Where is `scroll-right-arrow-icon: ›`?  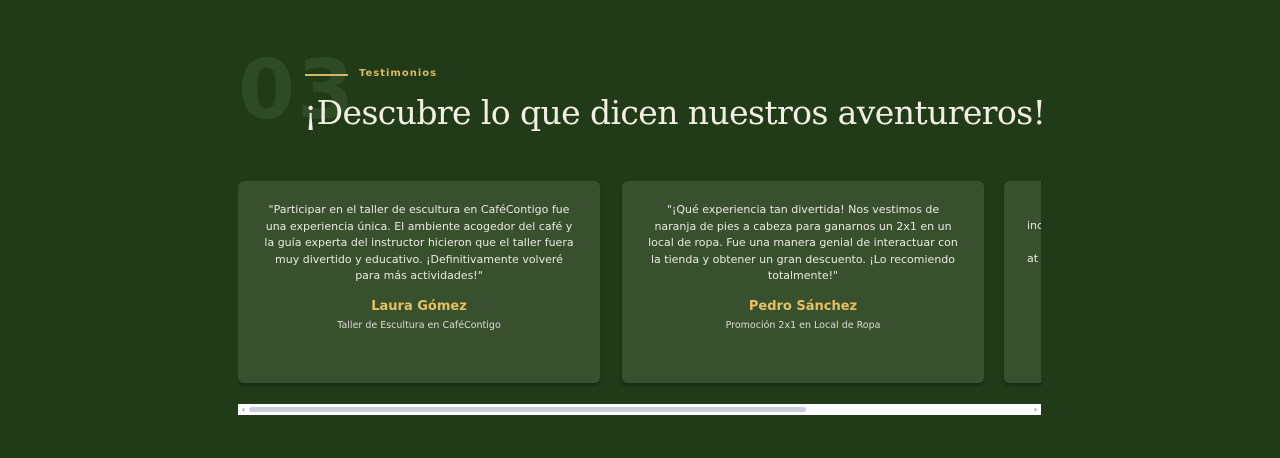 scroll-right-arrow-icon: › is located at coordinates (1035, 409).